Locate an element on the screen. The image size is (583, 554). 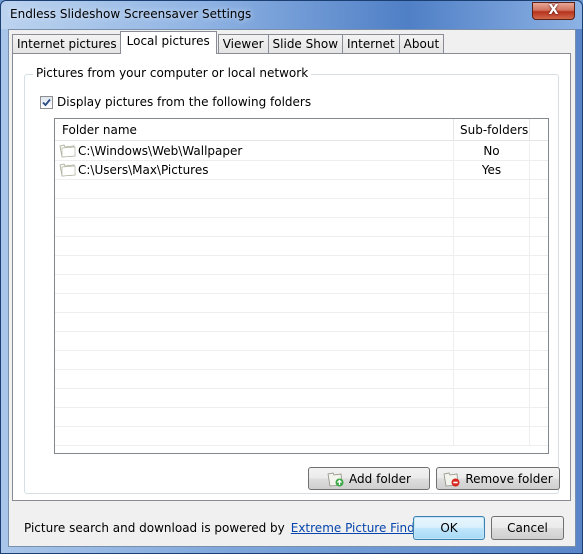
column-header-sub-folders: Sub-folders is located at coordinates (492, 130).